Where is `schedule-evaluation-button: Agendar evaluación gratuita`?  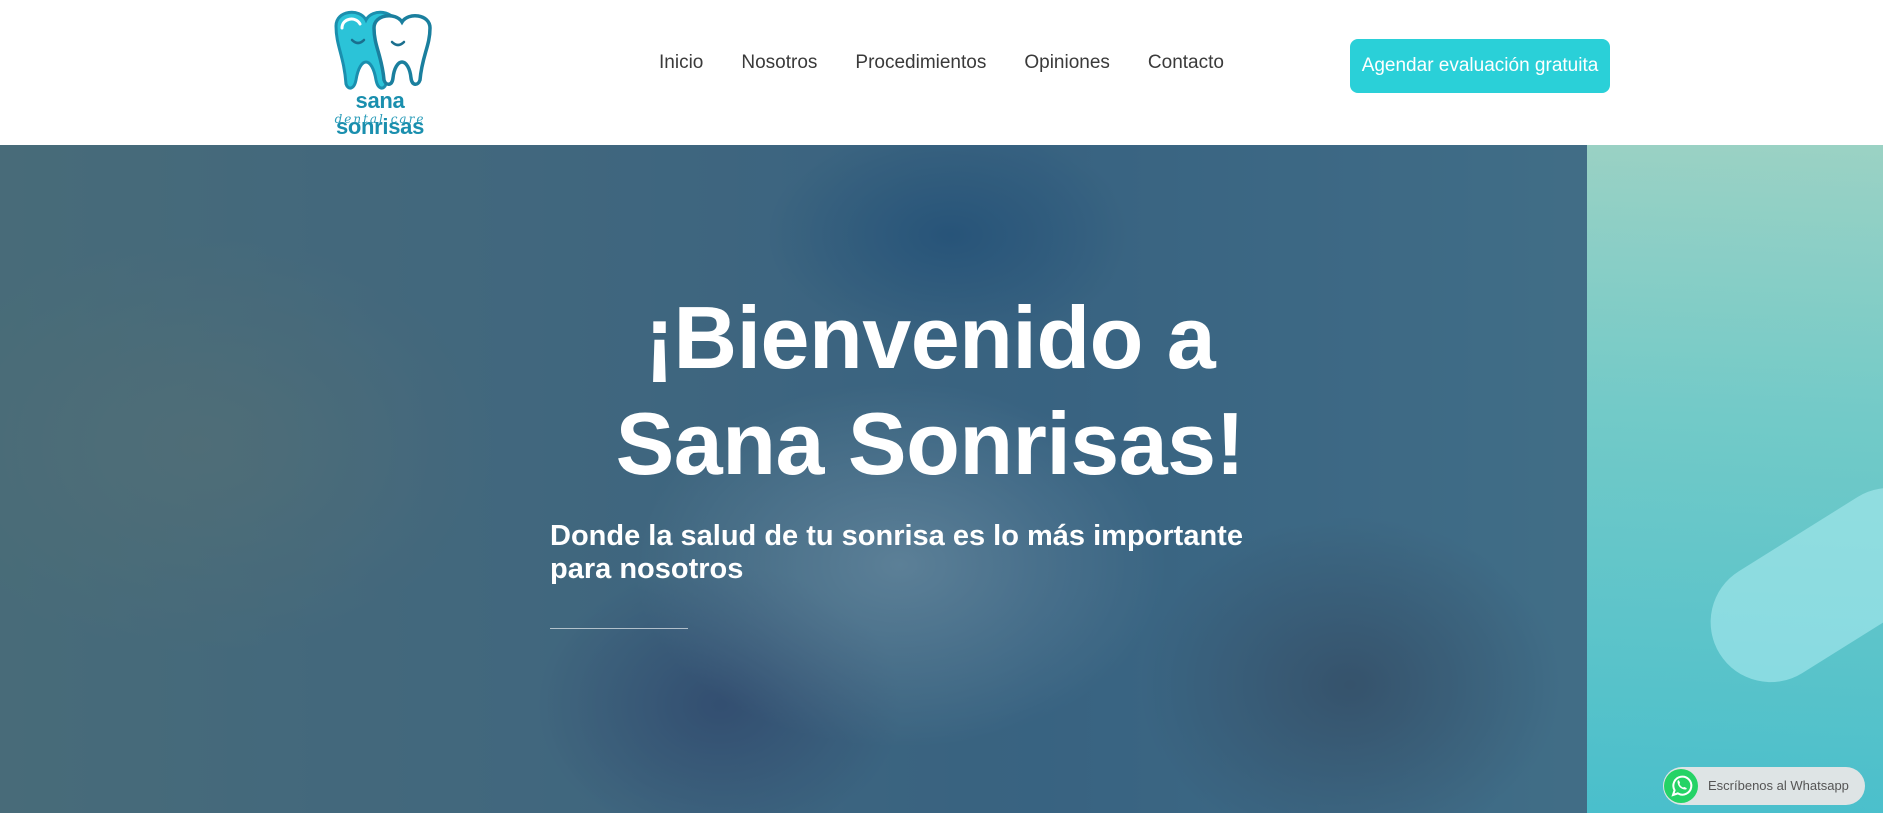
schedule-evaluation-button: Agendar evaluación gratuita is located at coordinates (1480, 66).